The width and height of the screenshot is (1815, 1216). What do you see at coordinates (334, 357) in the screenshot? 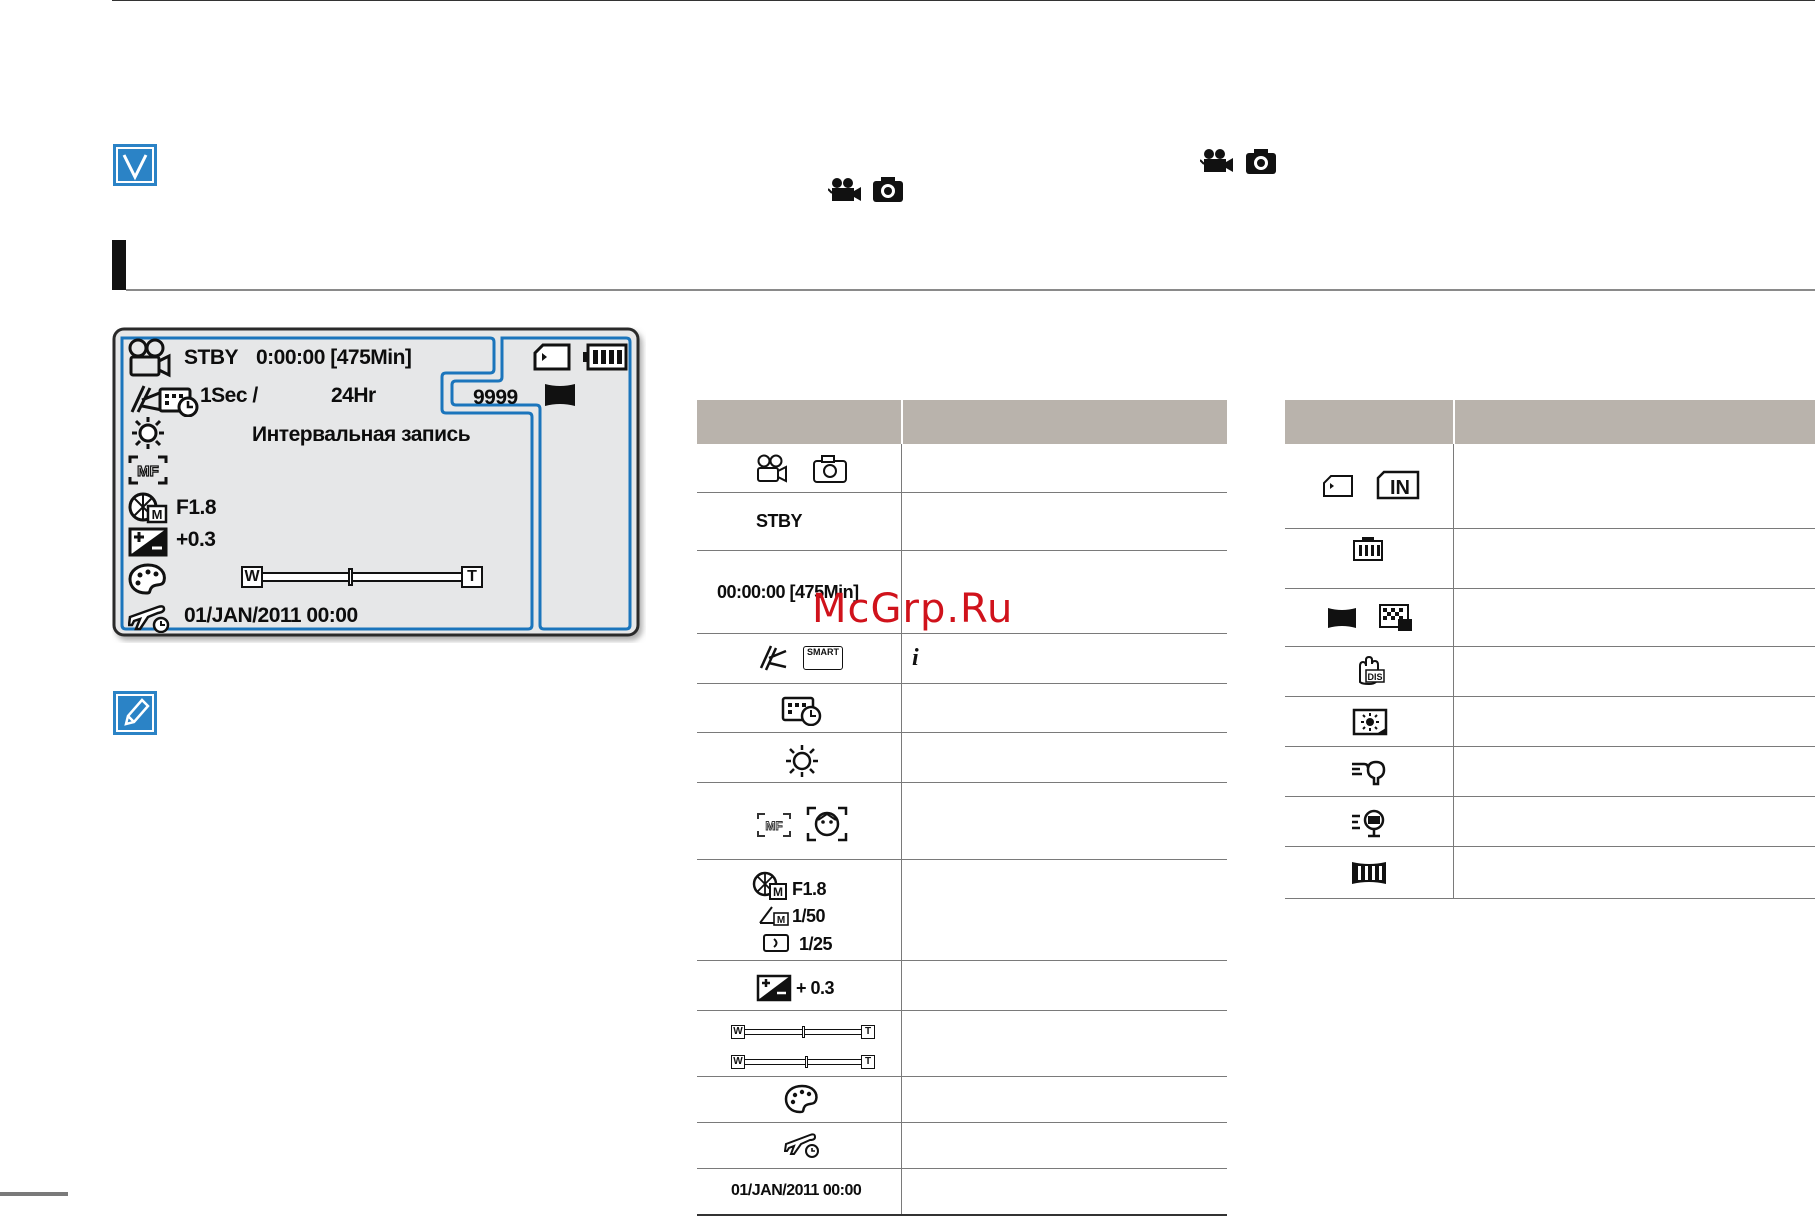
I see `lcd-time: 0:00:00 [475Min]` at bounding box center [334, 357].